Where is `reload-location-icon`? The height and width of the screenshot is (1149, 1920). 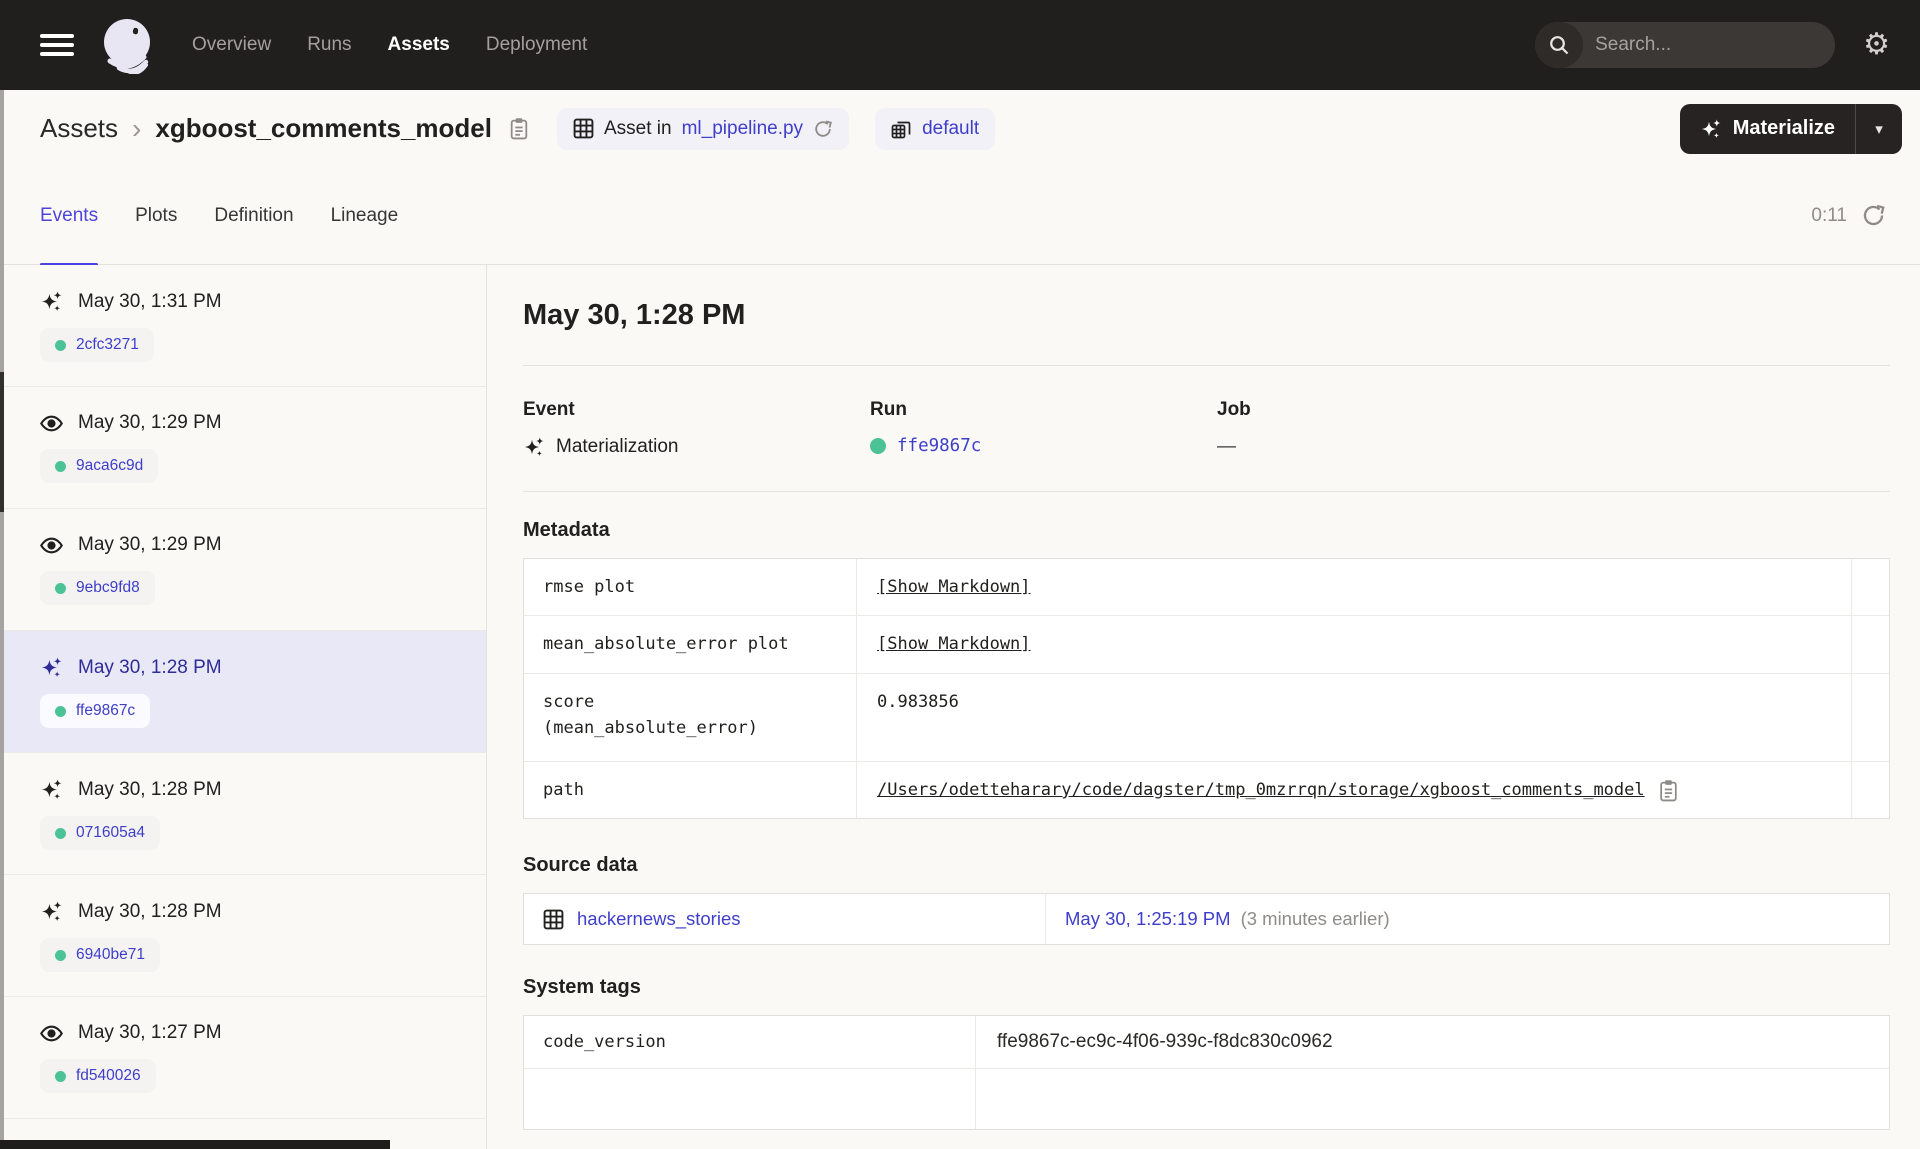
reload-location-icon is located at coordinates (823, 129).